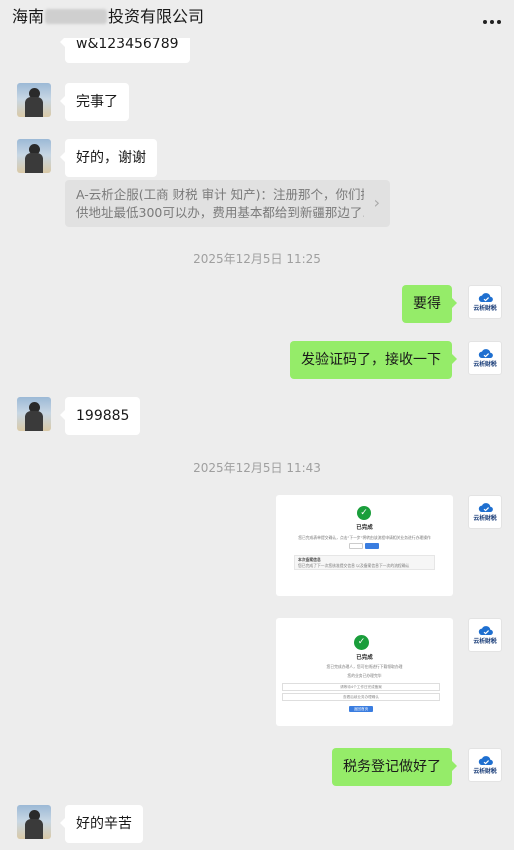 The image size is (514, 850). Describe the element at coordinates (376, 202) in the screenshot. I see `chevron-right-icon: ›` at that location.